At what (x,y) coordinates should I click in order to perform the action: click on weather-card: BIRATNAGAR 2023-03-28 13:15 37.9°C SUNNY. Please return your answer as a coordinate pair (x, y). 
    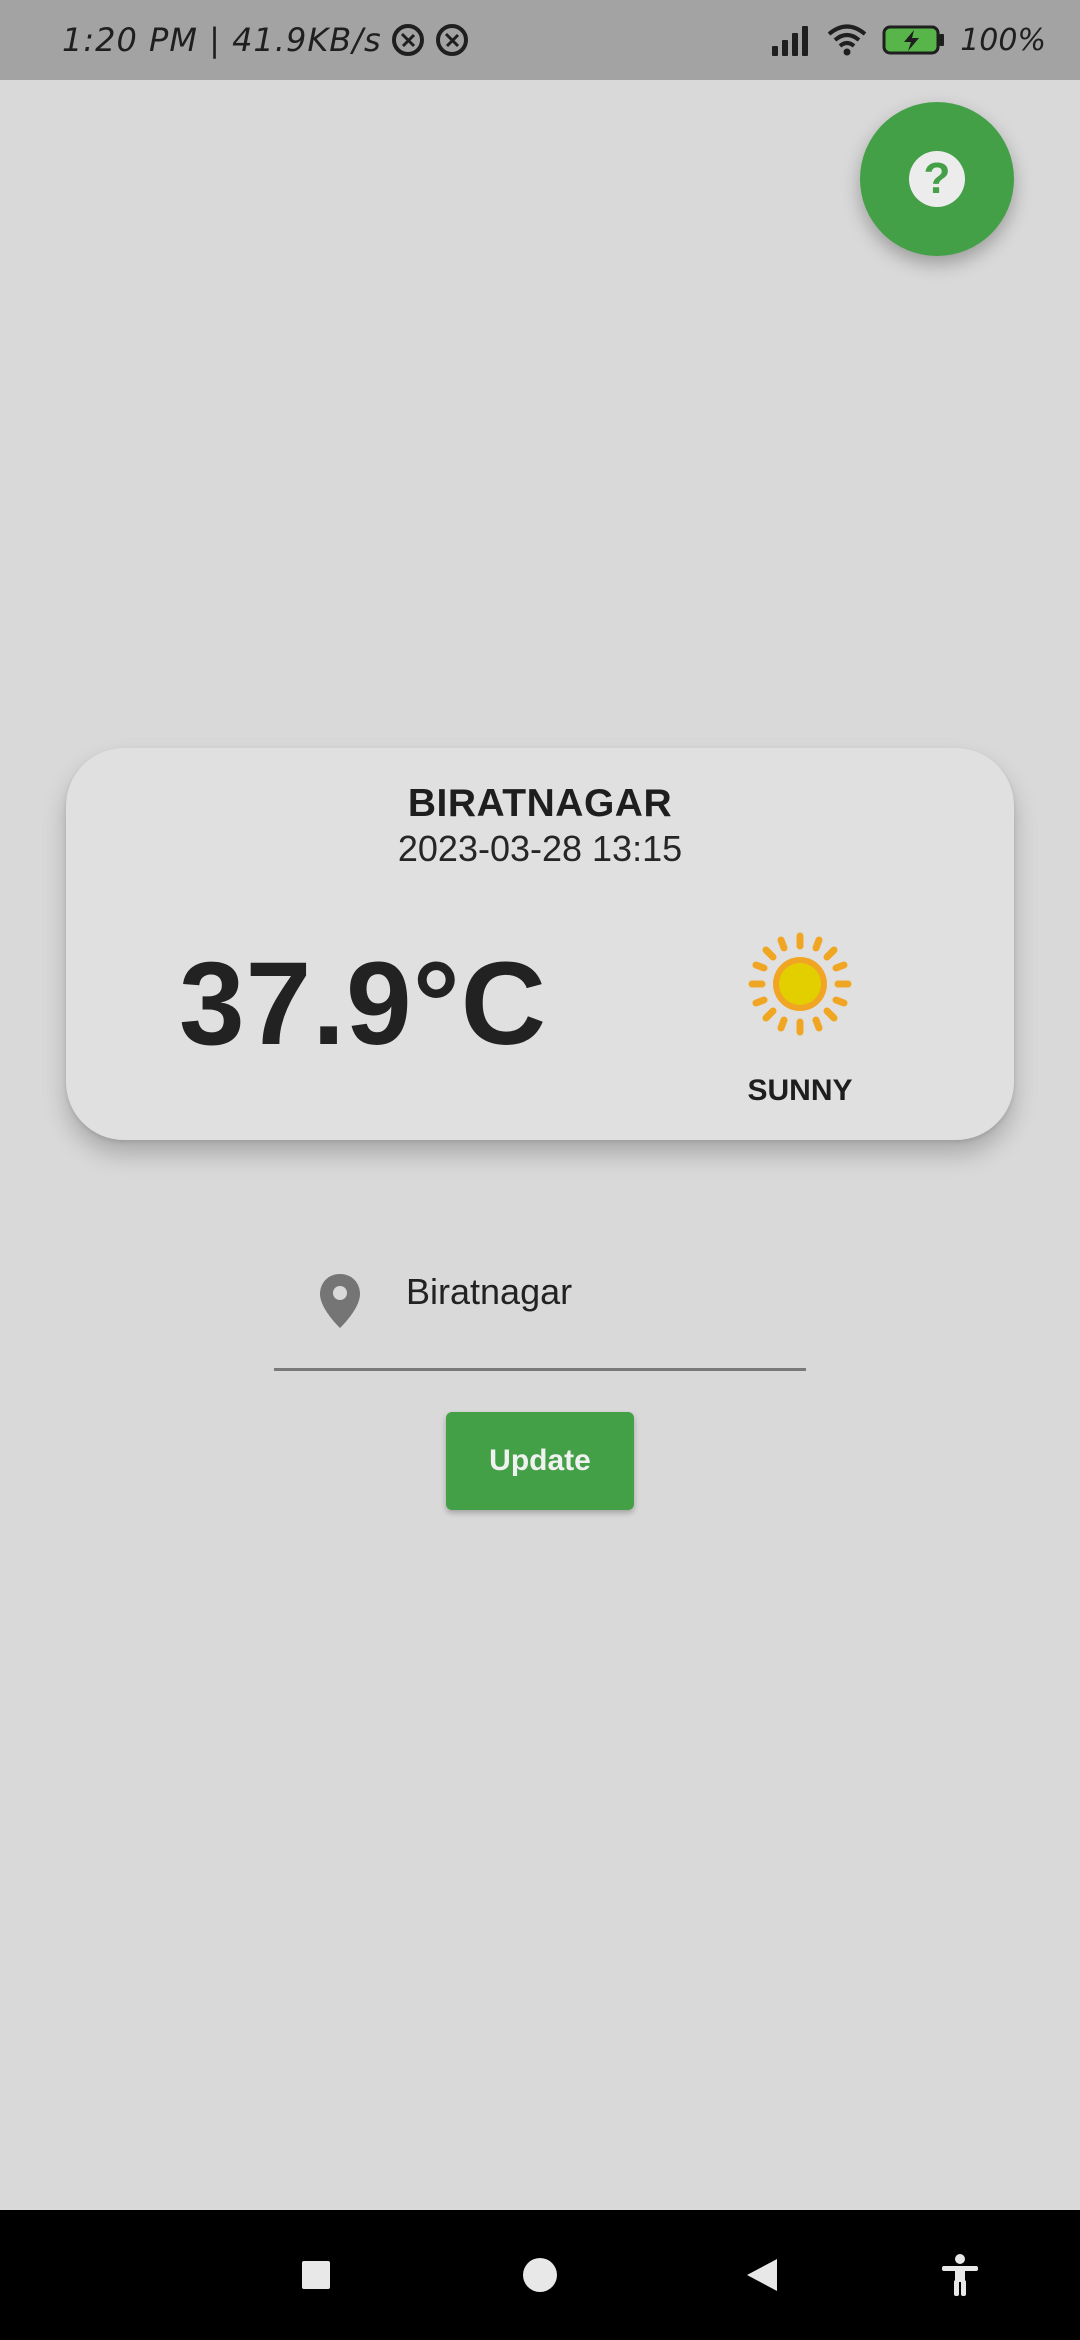
    Looking at the image, I should click on (540, 944).